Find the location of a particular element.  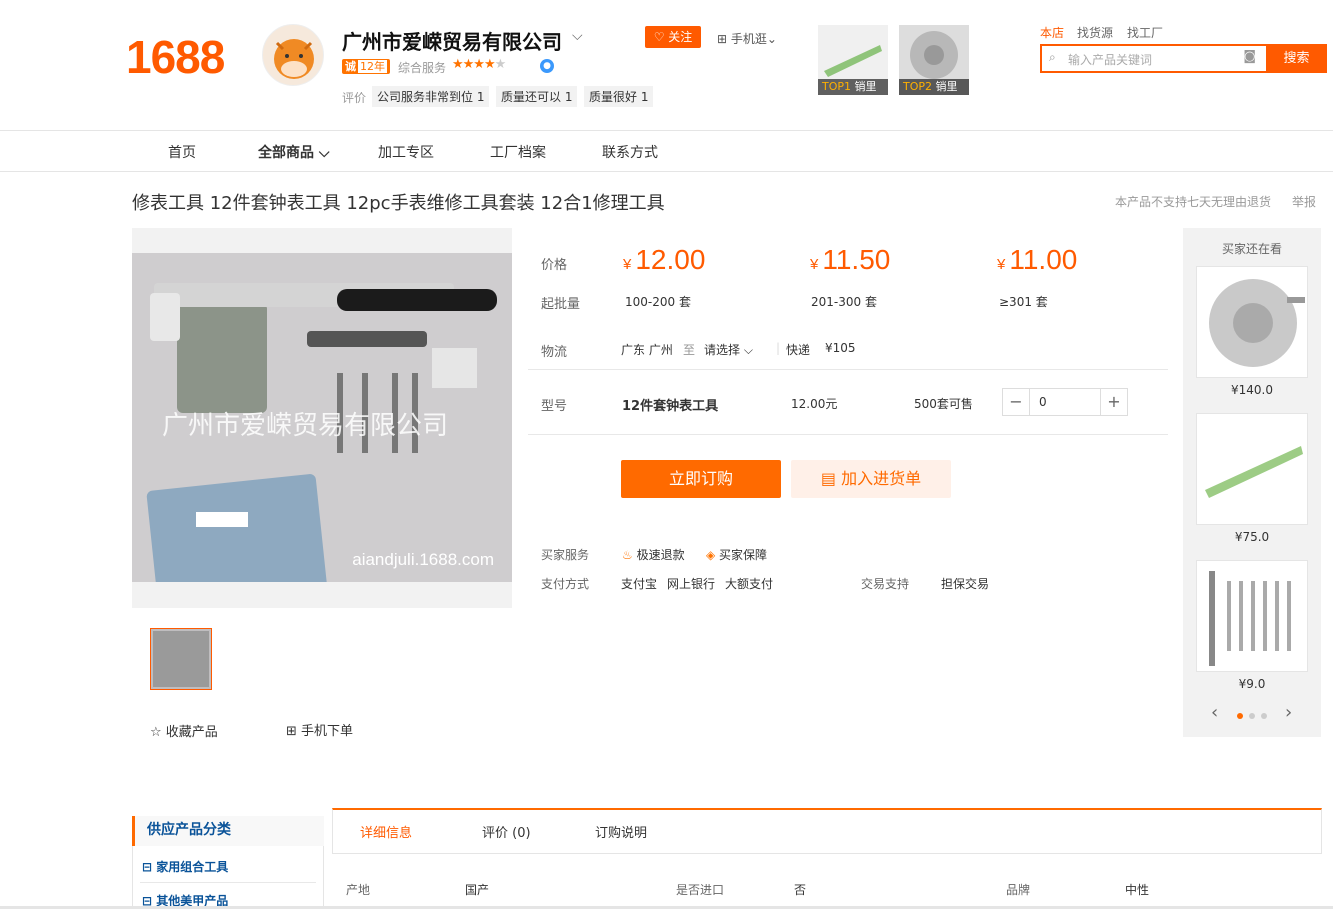

integrity-badge: 诚 12年 is located at coordinates (366, 66).